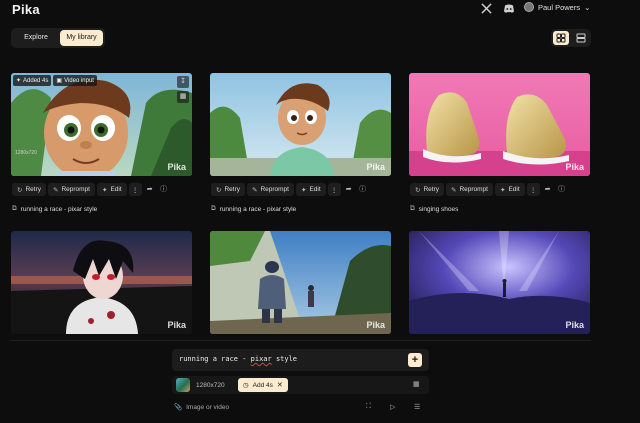 The image size is (640, 423). What do you see at coordinates (59, 81) in the screenshot?
I see `video-icon: ▣` at bounding box center [59, 81].